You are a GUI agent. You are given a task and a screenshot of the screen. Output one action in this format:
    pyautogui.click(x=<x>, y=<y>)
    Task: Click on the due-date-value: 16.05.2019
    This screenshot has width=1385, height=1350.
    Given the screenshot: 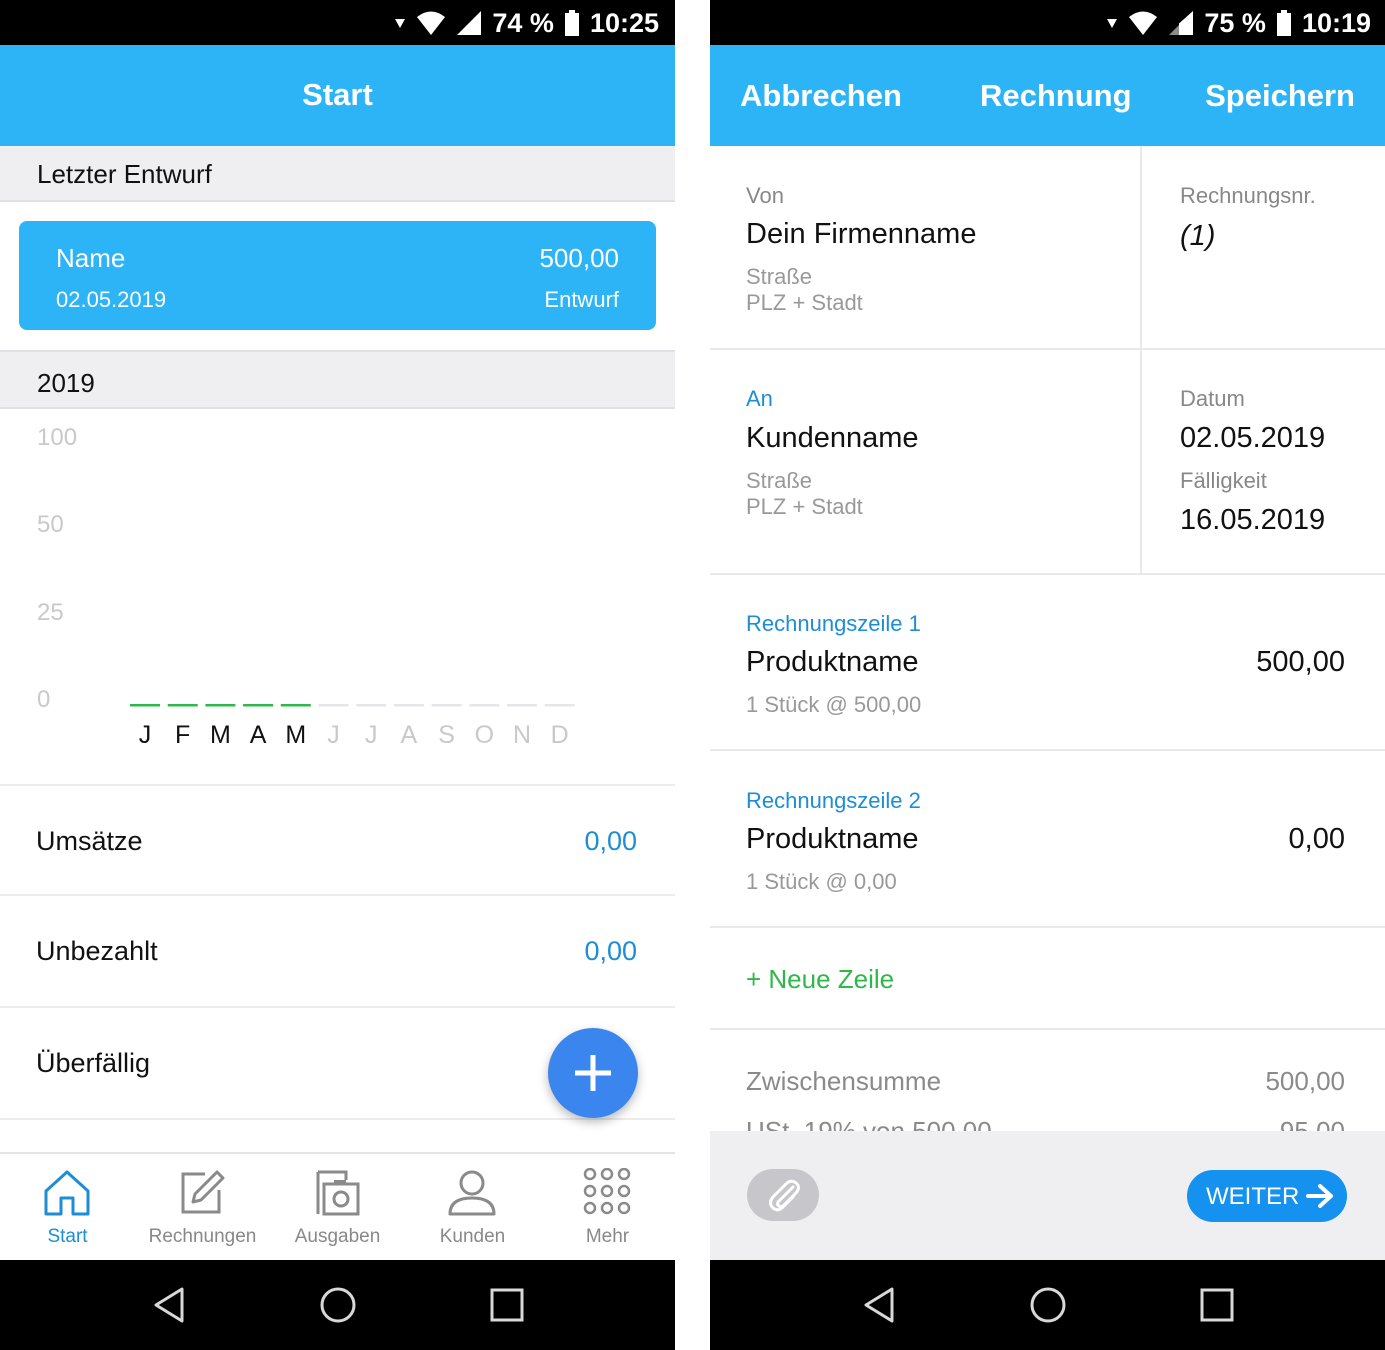 What is the action you would take?
    pyautogui.click(x=1253, y=520)
    